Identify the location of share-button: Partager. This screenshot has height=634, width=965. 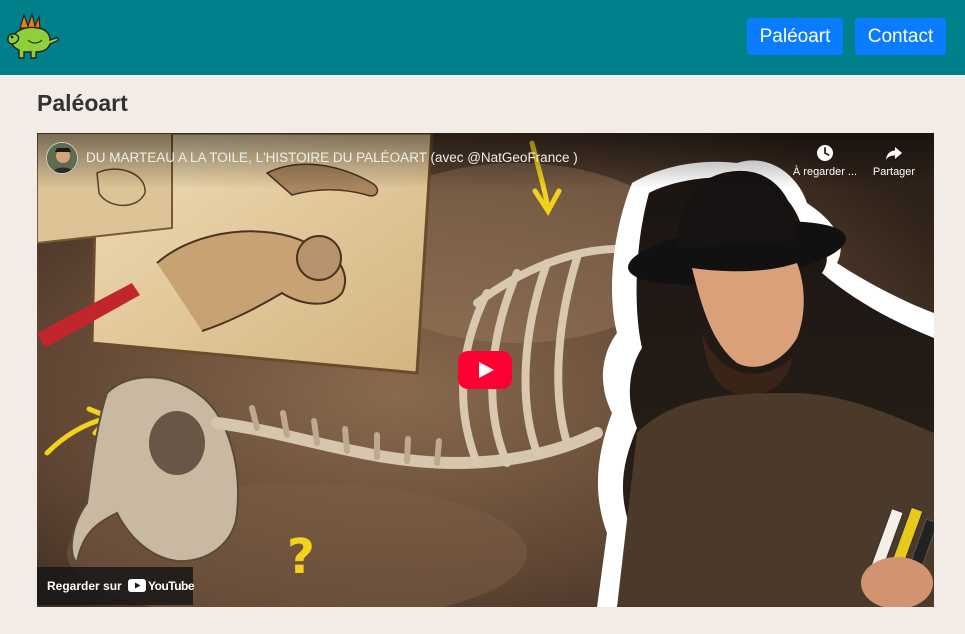
(894, 160).